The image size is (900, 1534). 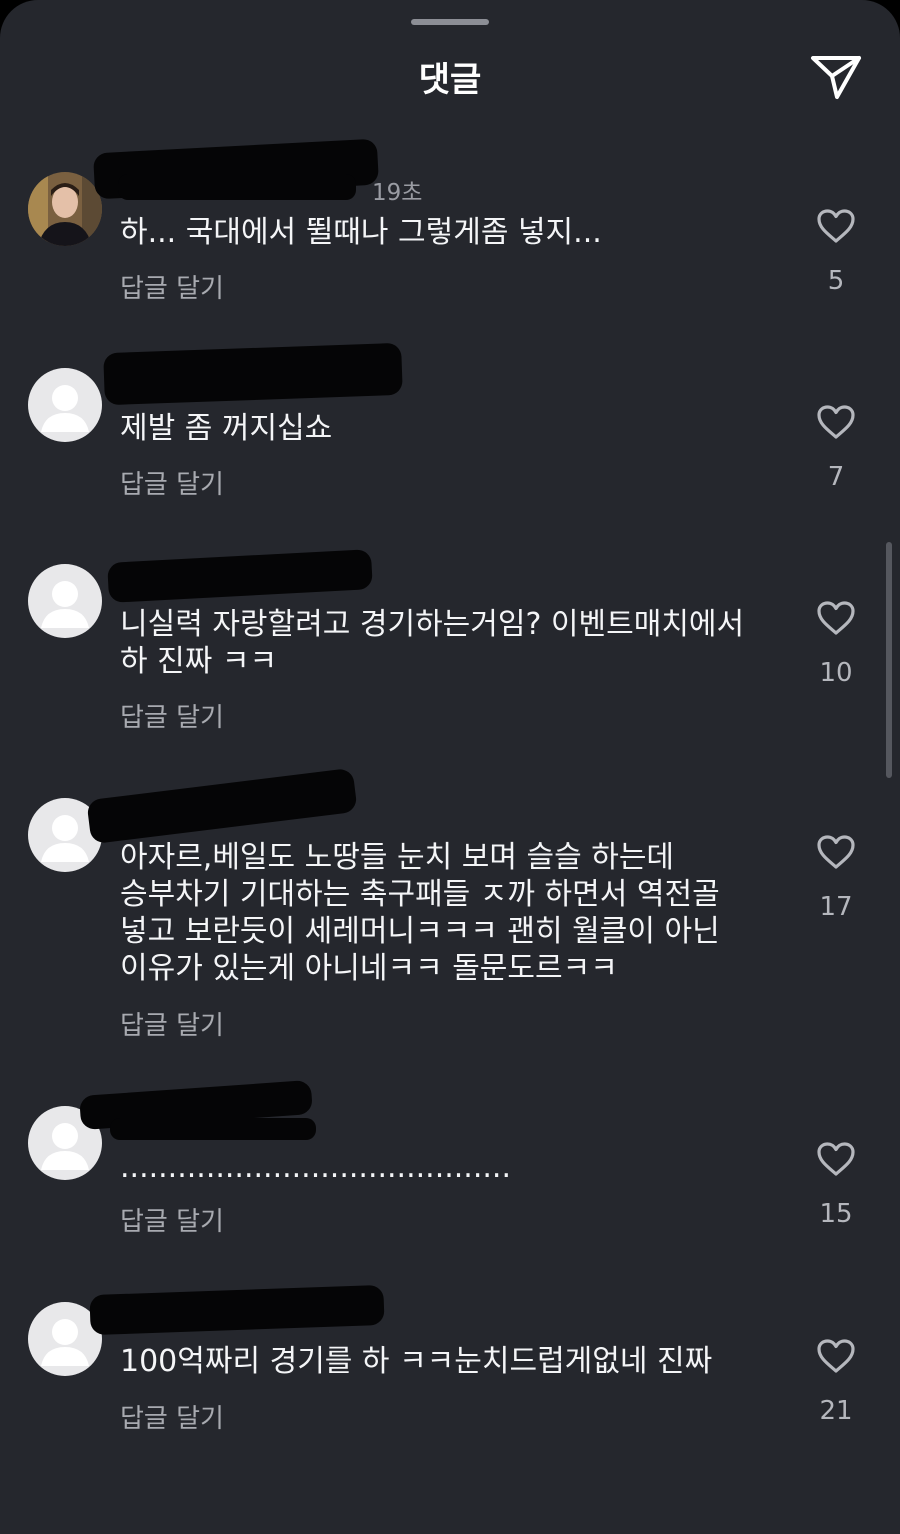 What do you see at coordinates (450, 22) in the screenshot?
I see `sheet-grabber` at bounding box center [450, 22].